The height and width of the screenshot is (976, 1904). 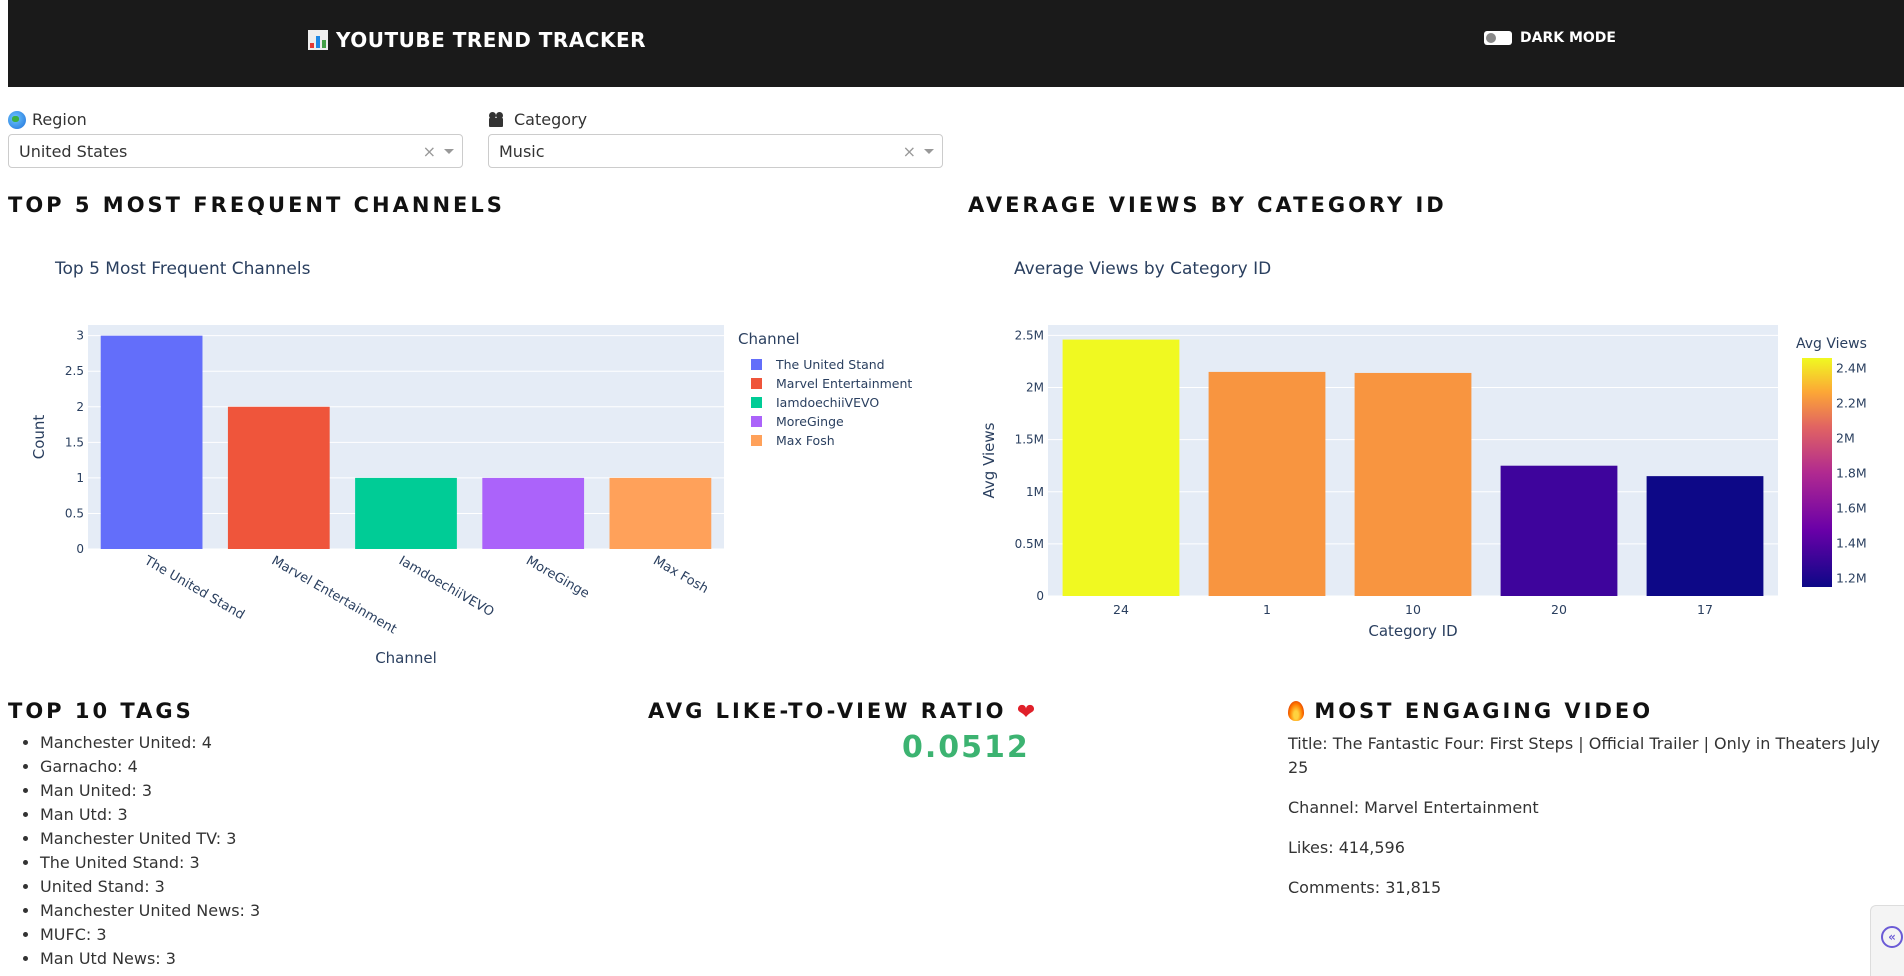 What do you see at coordinates (989, 460) in the screenshot?
I see `y-axis-title: Avg Views` at bounding box center [989, 460].